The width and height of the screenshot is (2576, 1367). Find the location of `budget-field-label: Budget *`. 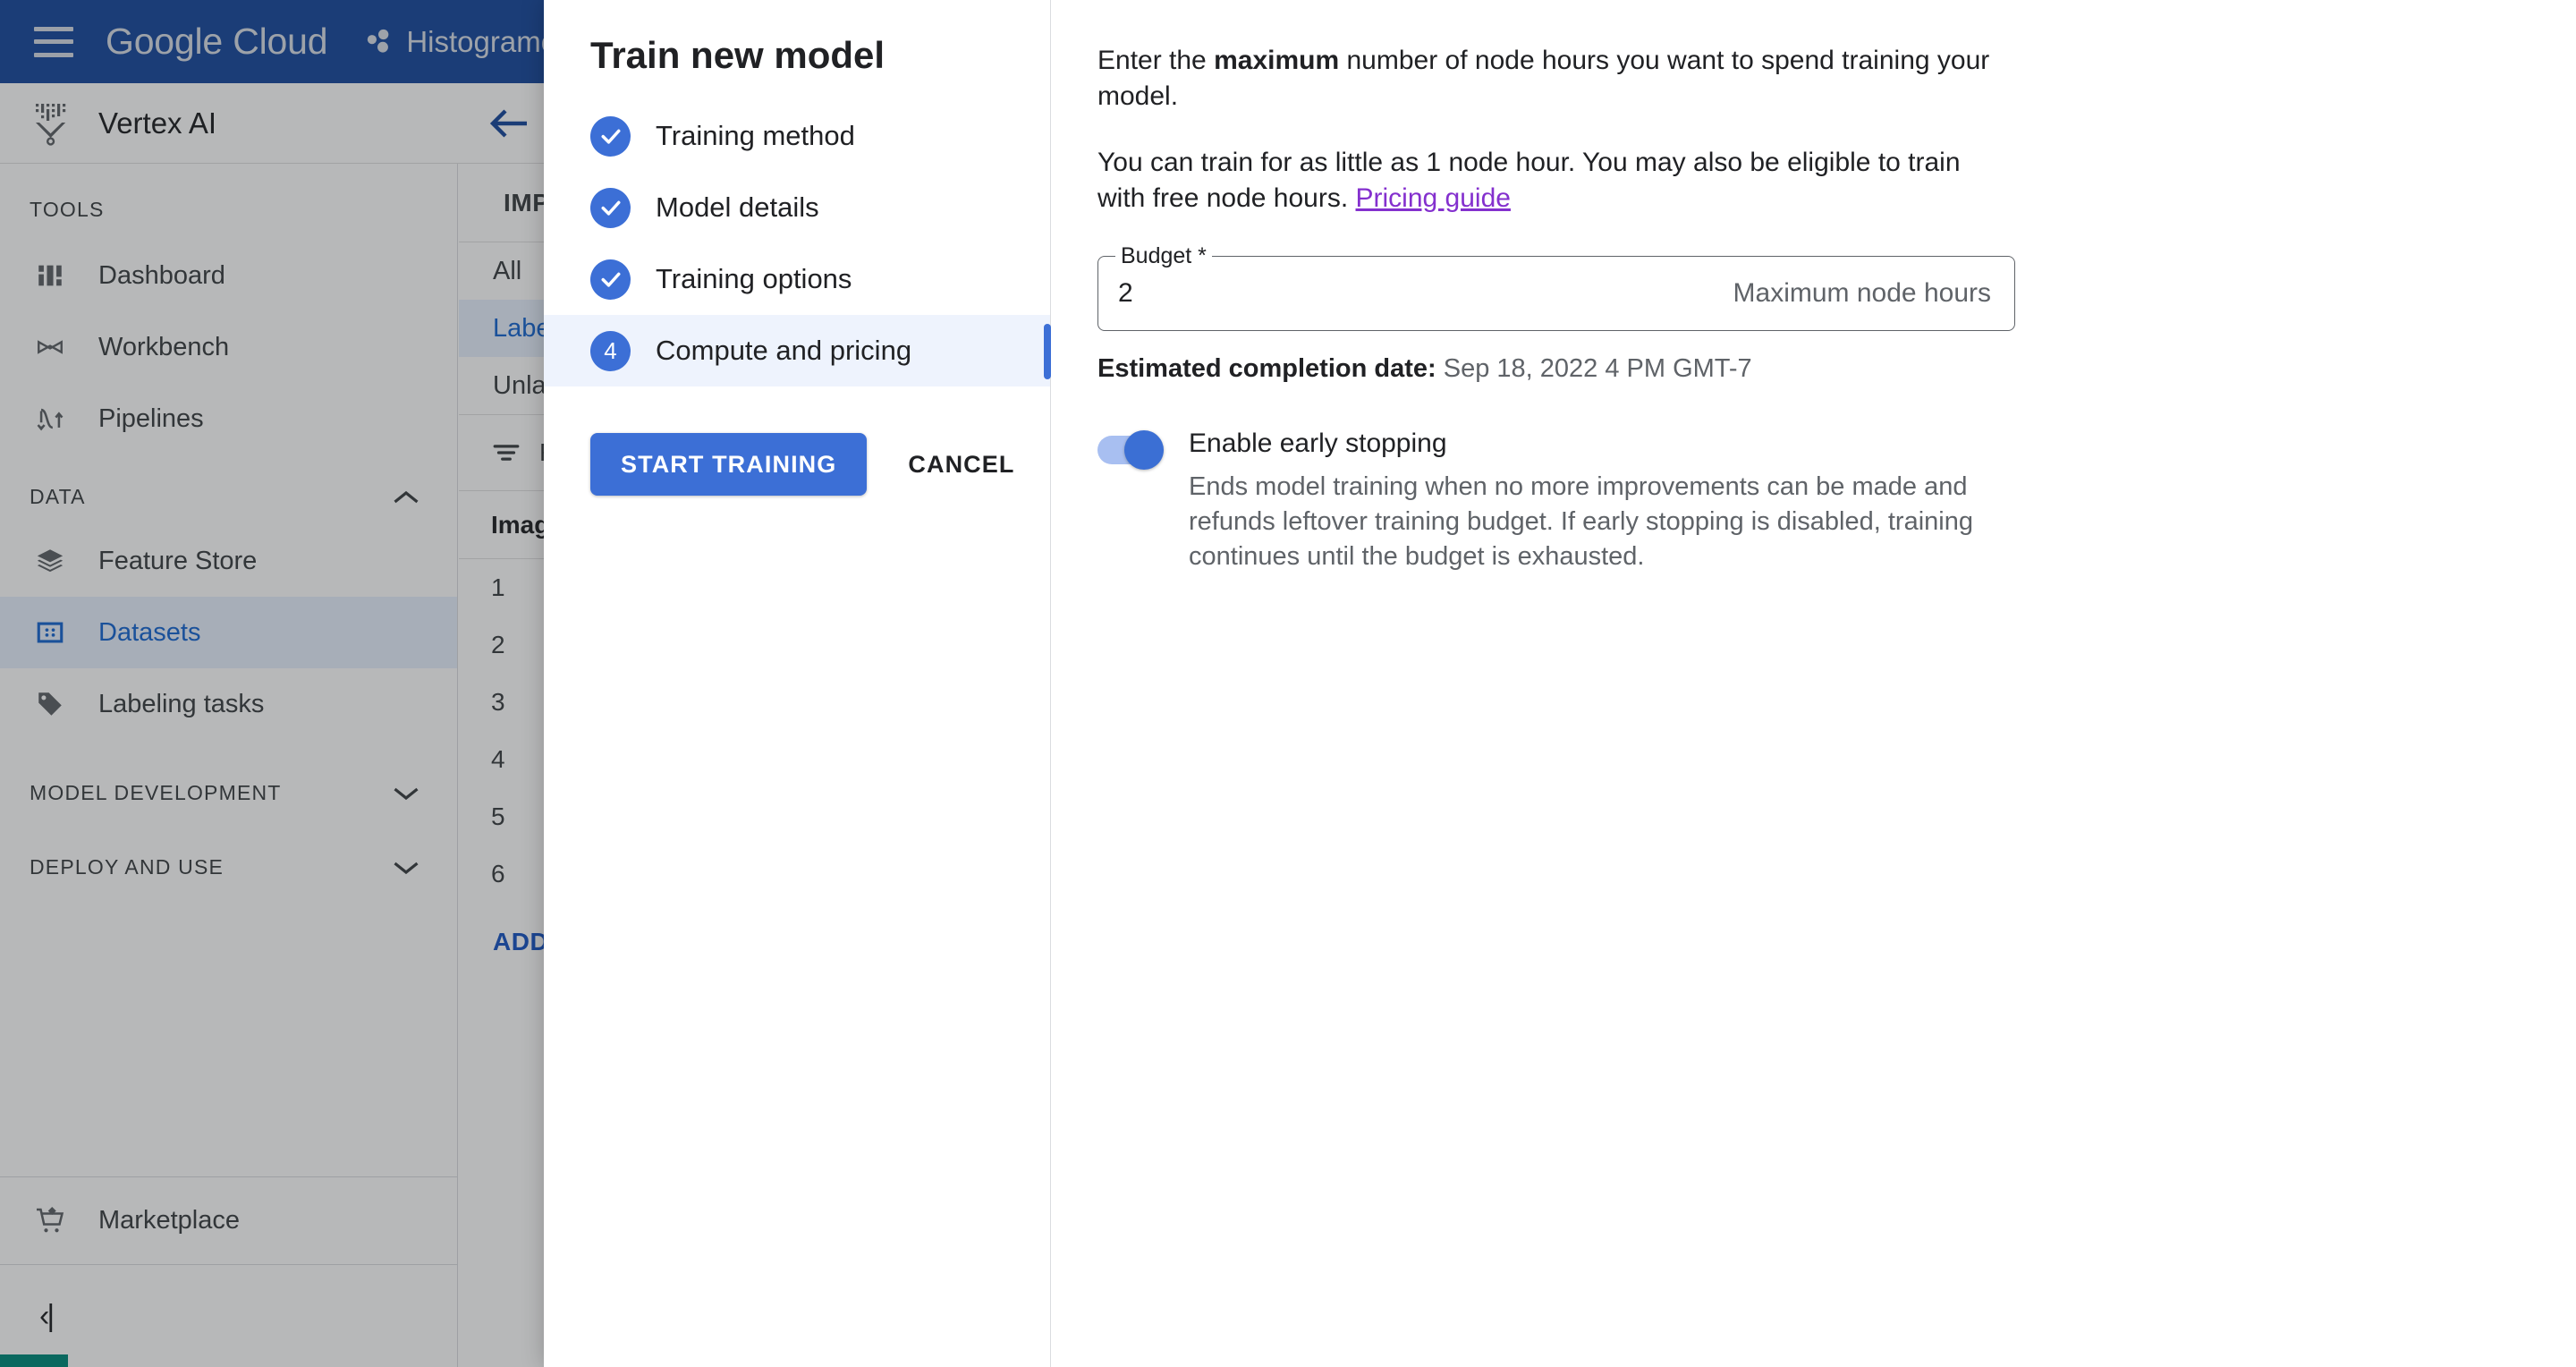

budget-field-label: Budget * is located at coordinates (1163, 256).